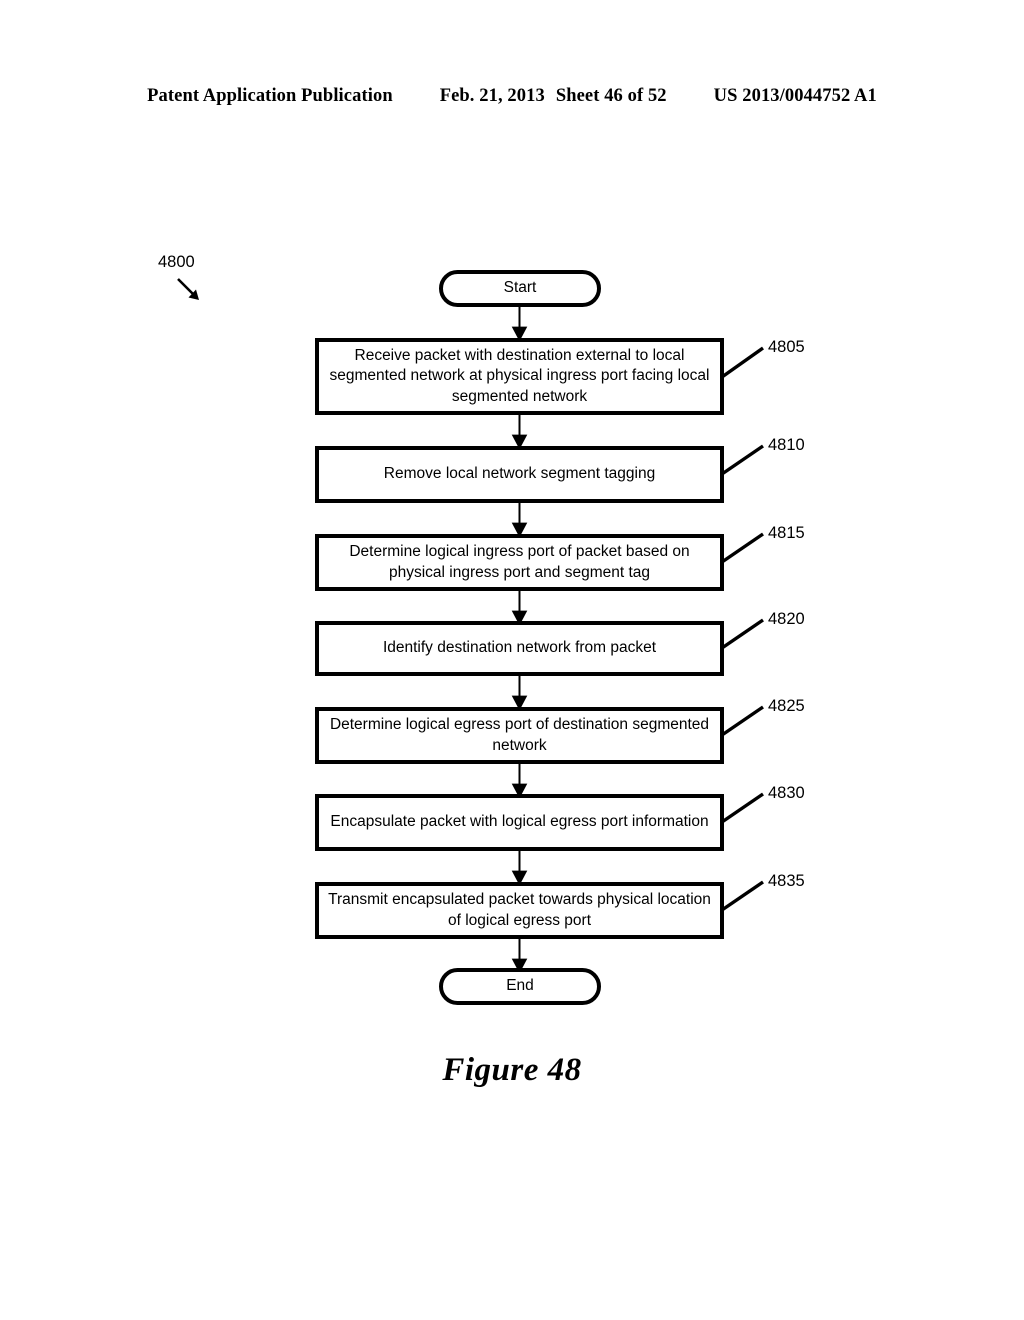  What do you see at coordinates (520, 288) in the screenshot?
I see `start-terminal-shape` at bounding box center [520, 288].